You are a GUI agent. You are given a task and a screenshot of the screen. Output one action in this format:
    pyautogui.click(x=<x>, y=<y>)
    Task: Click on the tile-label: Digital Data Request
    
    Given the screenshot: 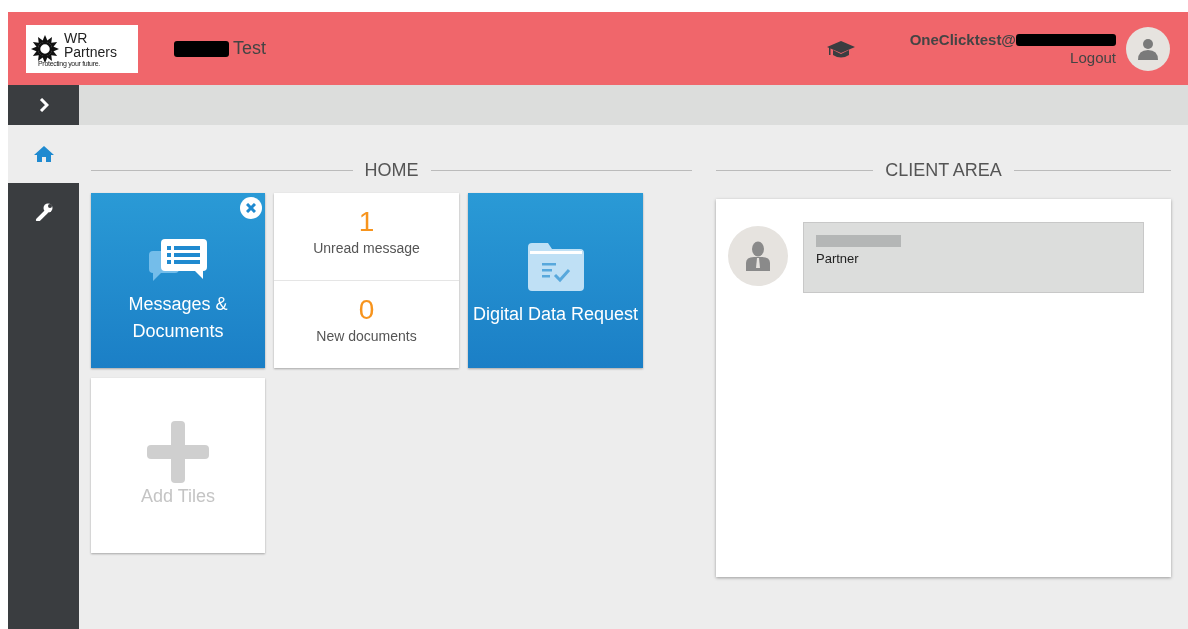 What is the action you would take?
    pyautogui.click(x=555, y=315)
    